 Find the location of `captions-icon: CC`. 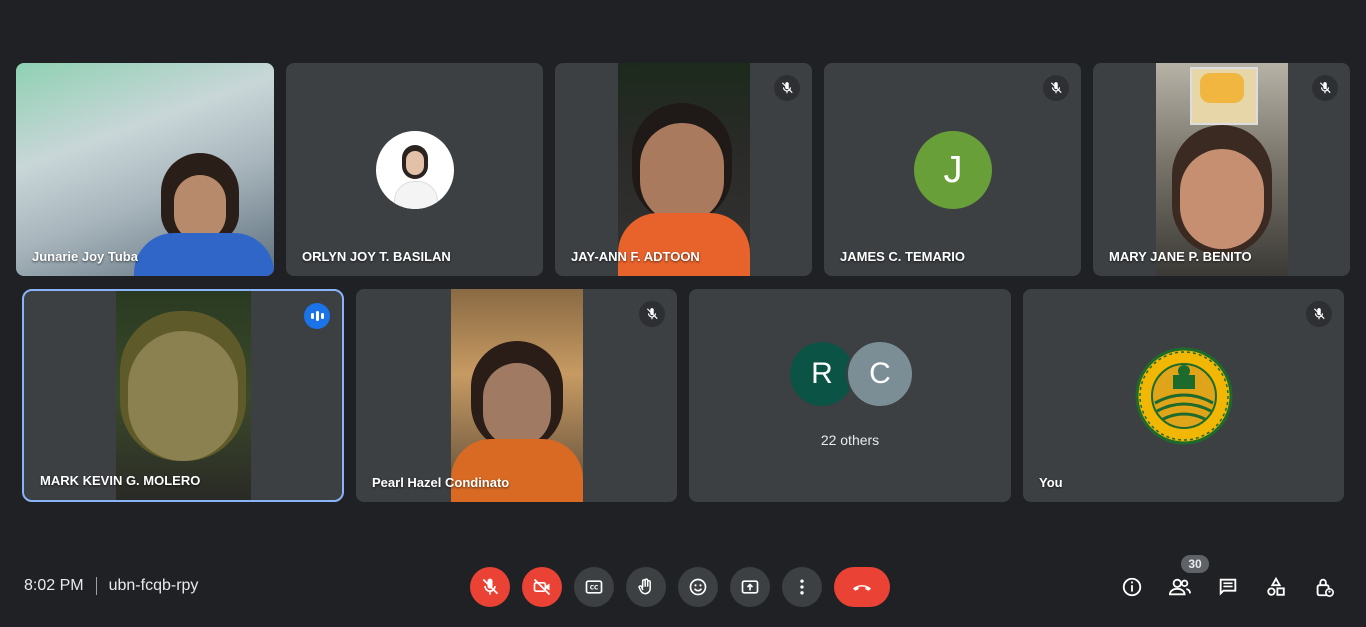

captions-icon: CC is located at coordinates (594, 587).